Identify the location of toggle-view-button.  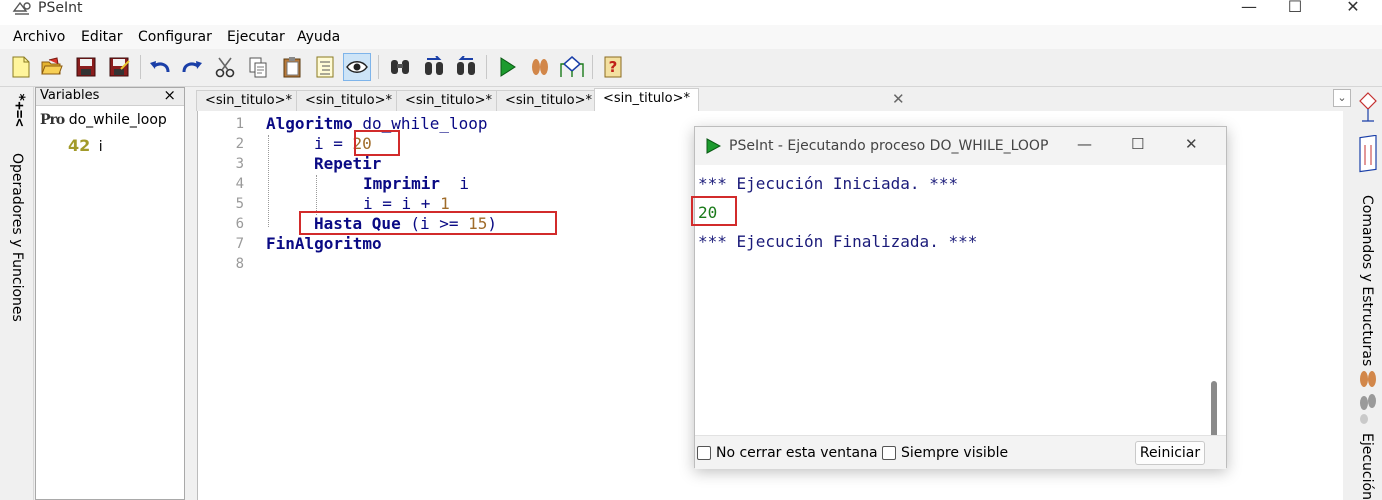
(357, 67).